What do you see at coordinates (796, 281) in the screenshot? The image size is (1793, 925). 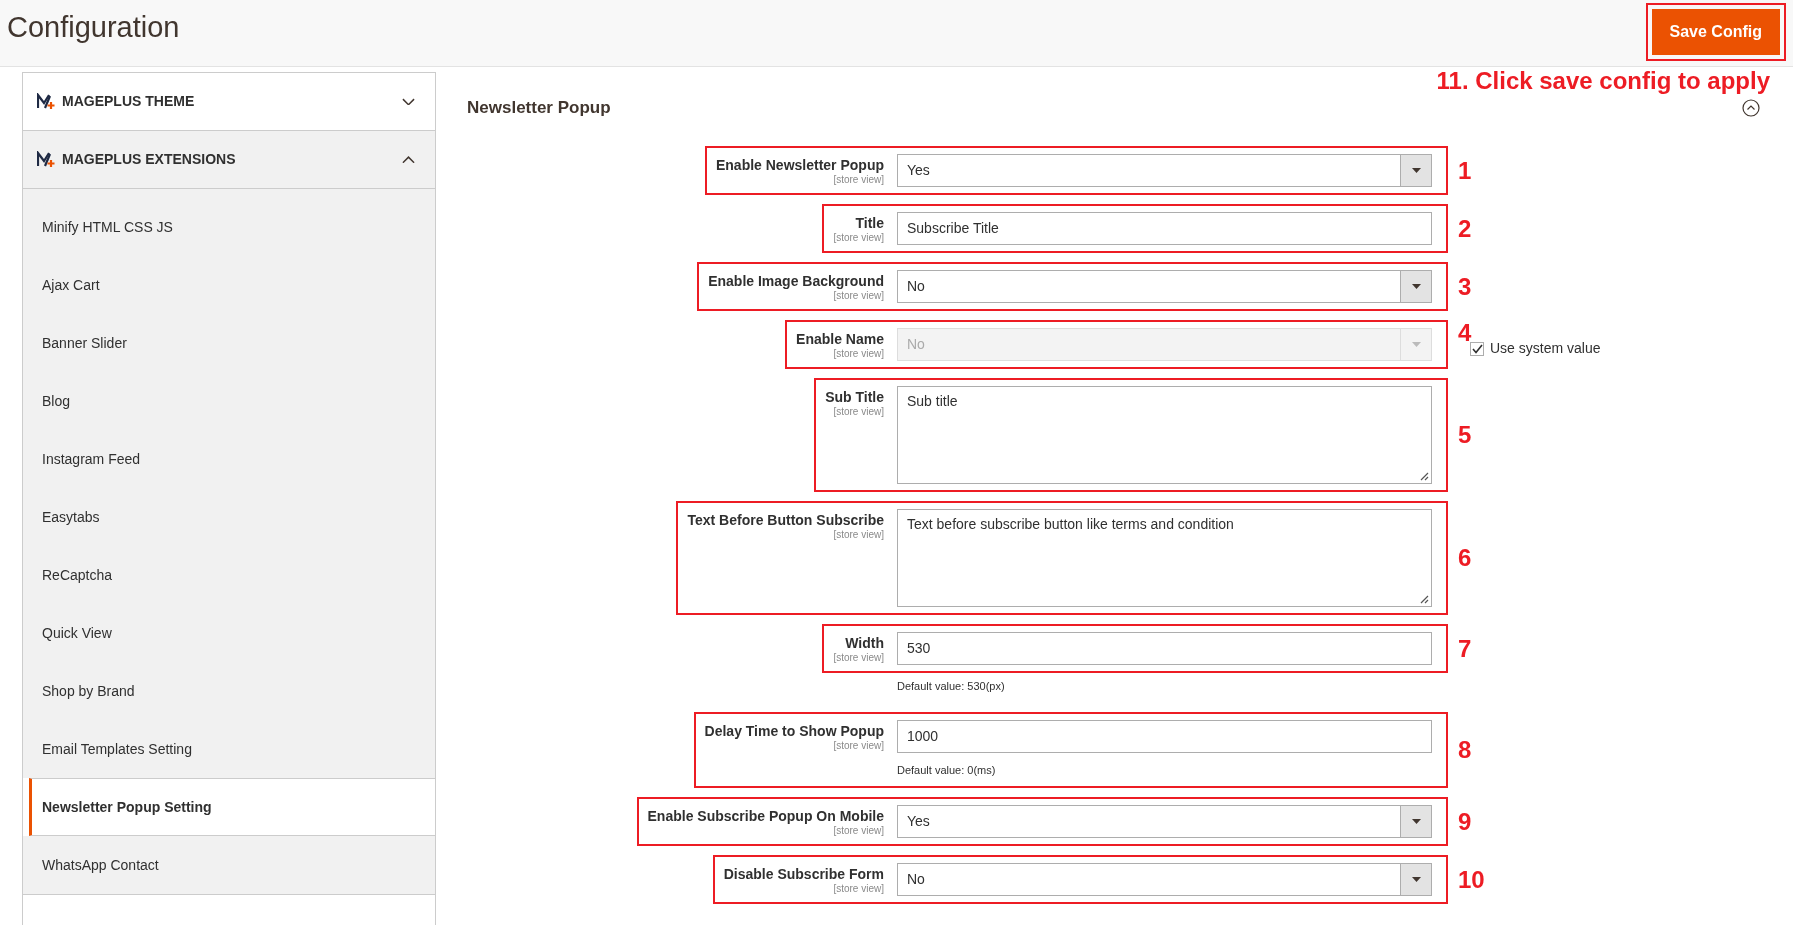 I see `field-label: Enable Image Background` at bounding box center [796, 281].